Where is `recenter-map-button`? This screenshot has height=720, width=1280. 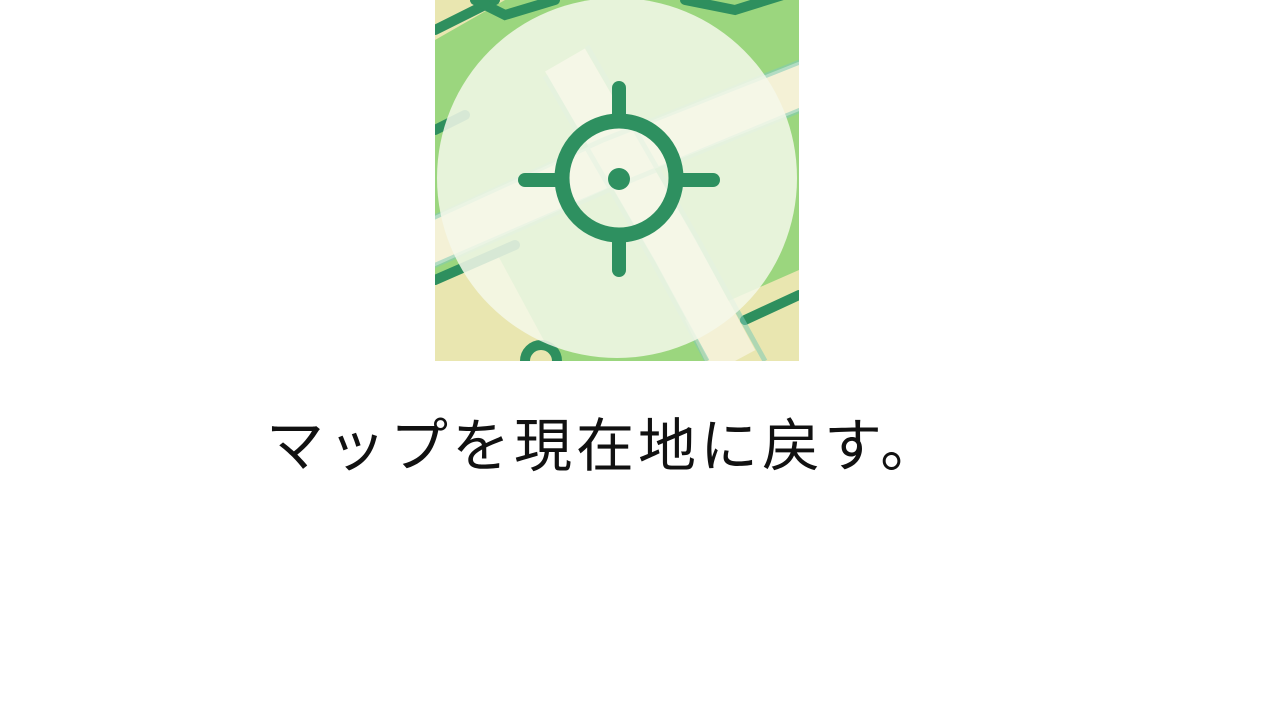 recenter-map-button is located at coordinates (617, 180).